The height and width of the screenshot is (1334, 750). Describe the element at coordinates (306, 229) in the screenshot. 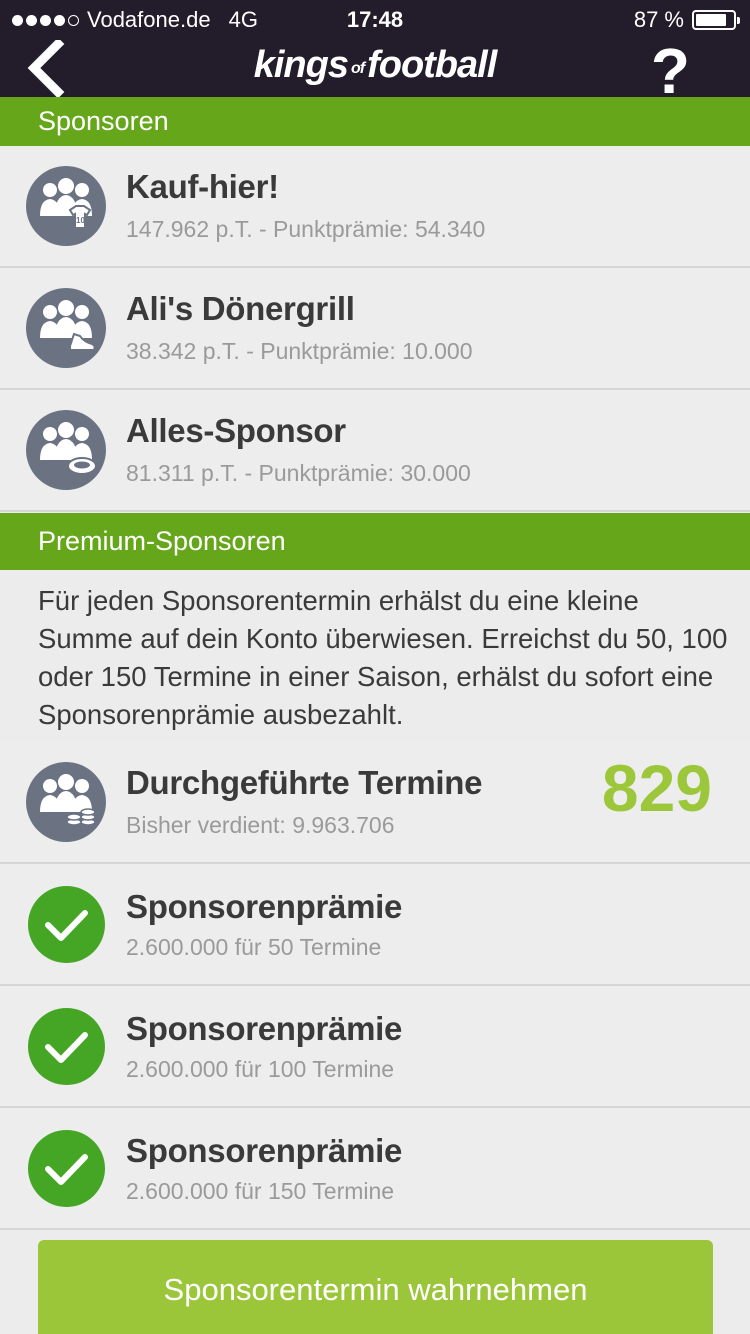

I see `sponsor-detail: 147.962 p.T. - Punktprämie: 54.340` at that location.